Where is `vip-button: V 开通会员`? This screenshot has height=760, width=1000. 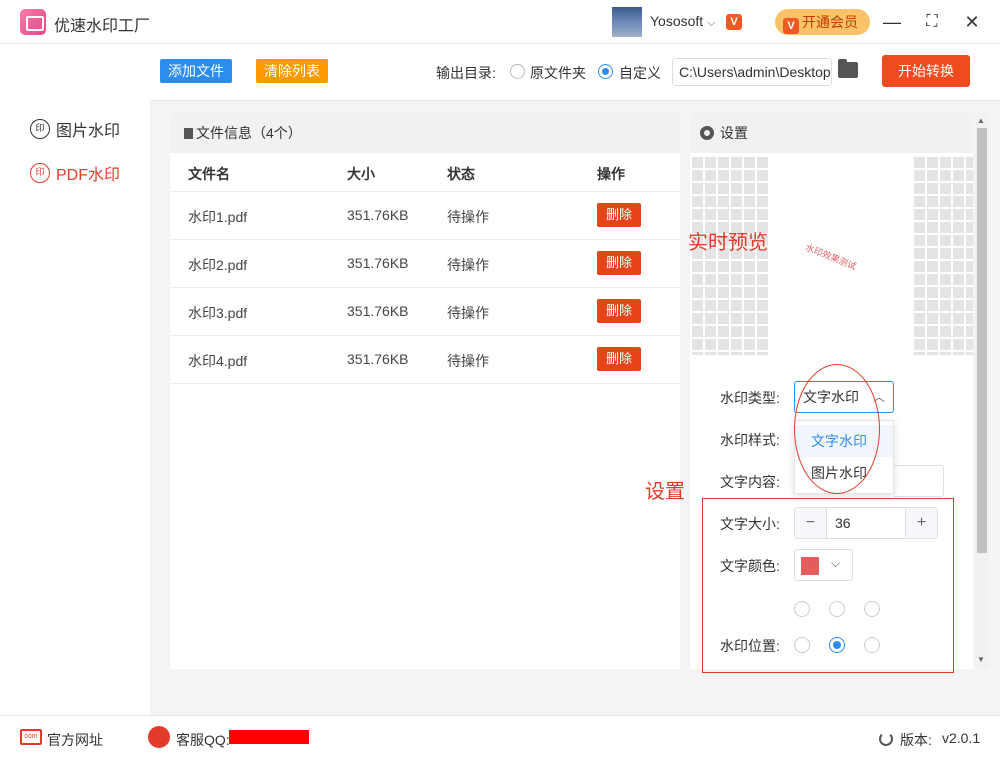
vip-button: V 开通会员 is located at coordinates (822, 22).